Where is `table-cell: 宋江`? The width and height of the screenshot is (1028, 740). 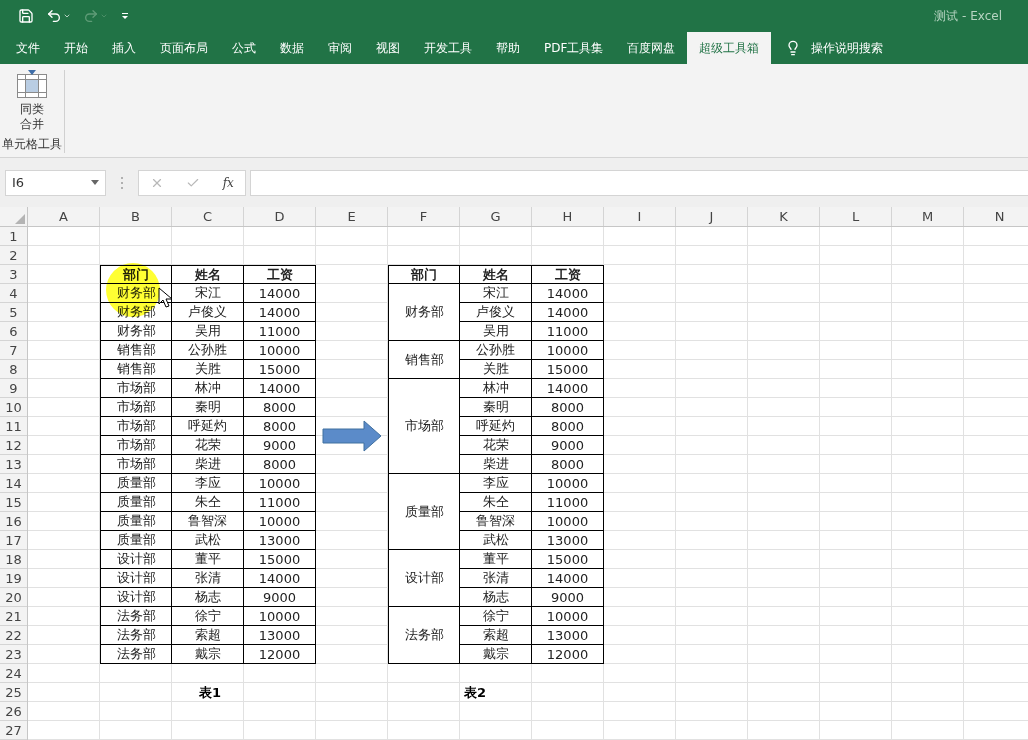 table-cell: 宋江 is located at coordinates (496, 293).